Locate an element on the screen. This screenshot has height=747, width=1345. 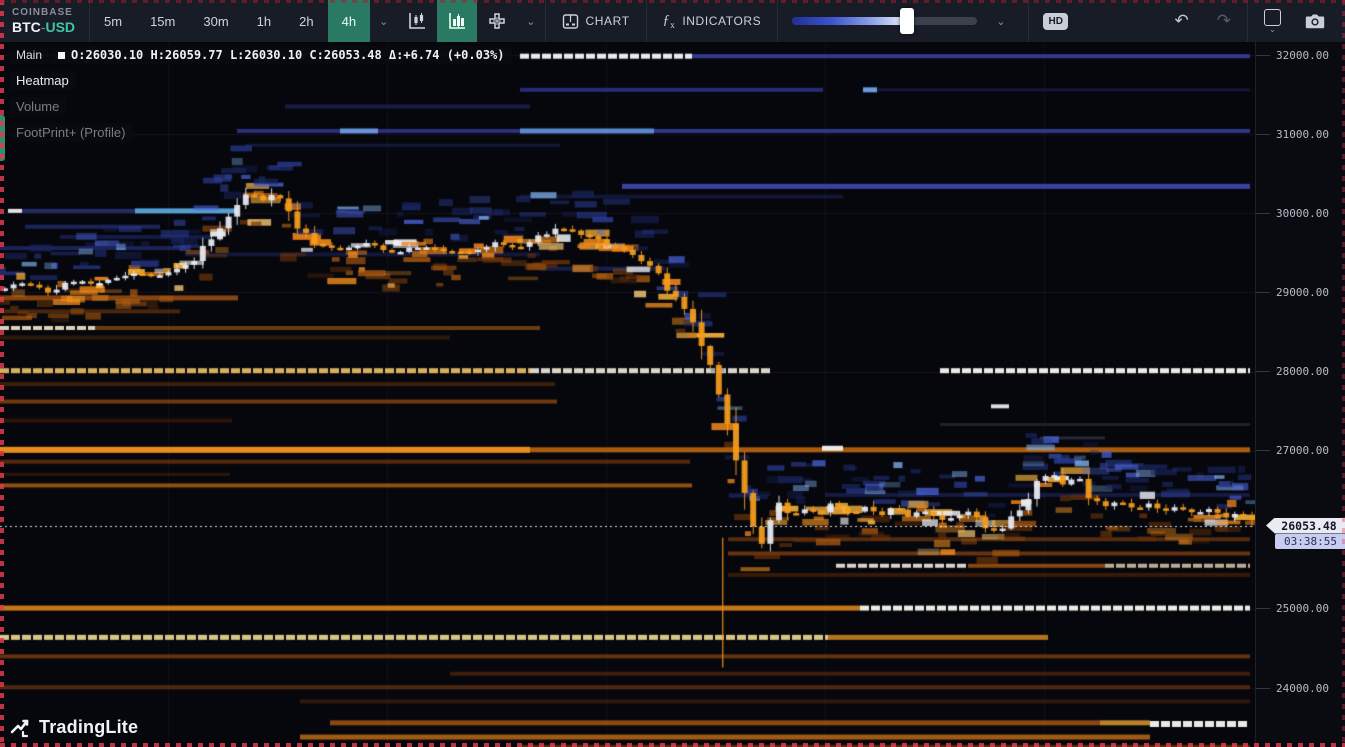
exchange-label: COINBASE is located at coordinates (42, 12).